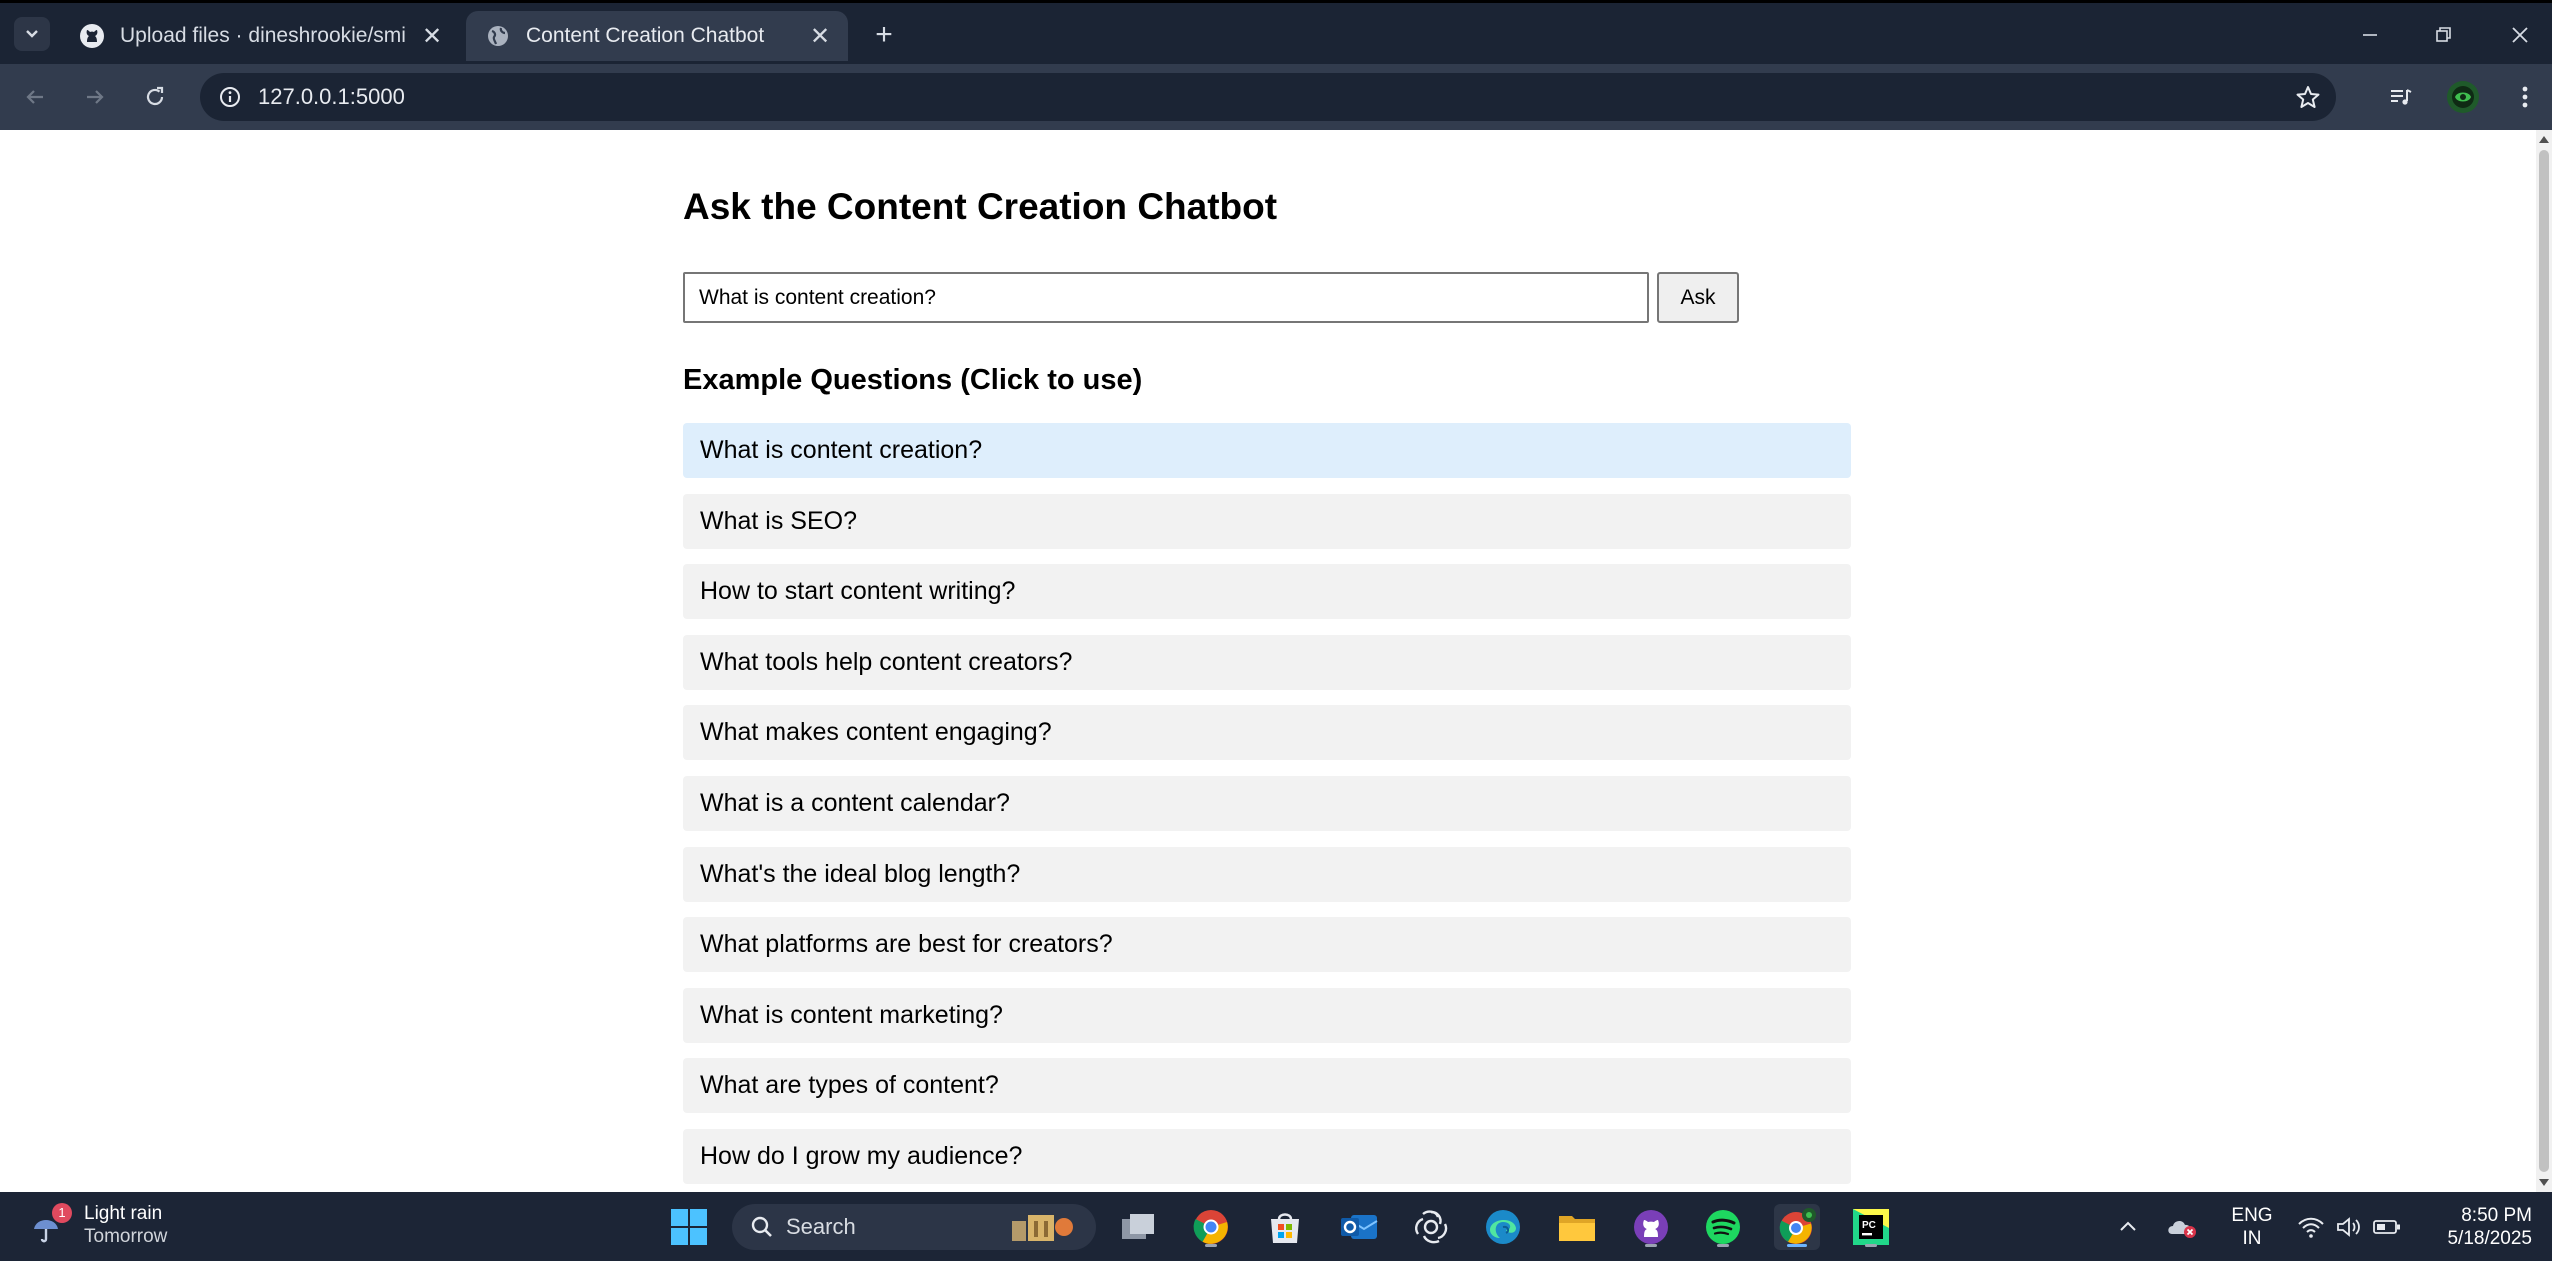  Describe the element at coordinates (1797, 1245) in the screenshot. I see `active-indicator` at that location.